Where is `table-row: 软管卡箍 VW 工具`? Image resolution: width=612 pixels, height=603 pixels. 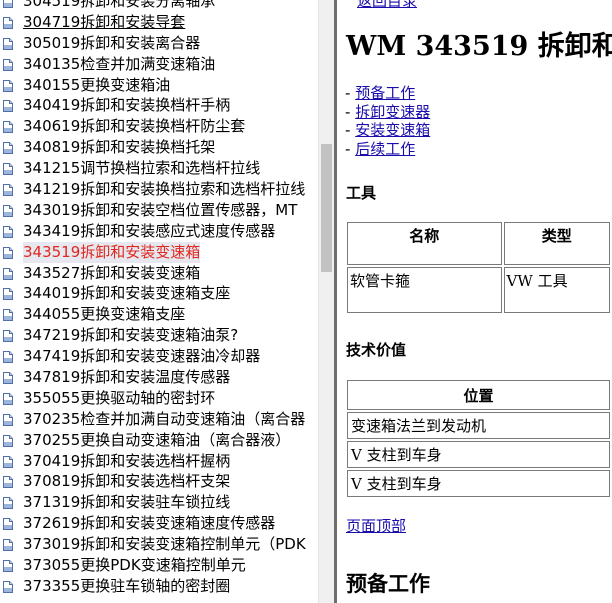
table-row: 软管卡箍 VW 工具 is located at coordinates (478, 290).